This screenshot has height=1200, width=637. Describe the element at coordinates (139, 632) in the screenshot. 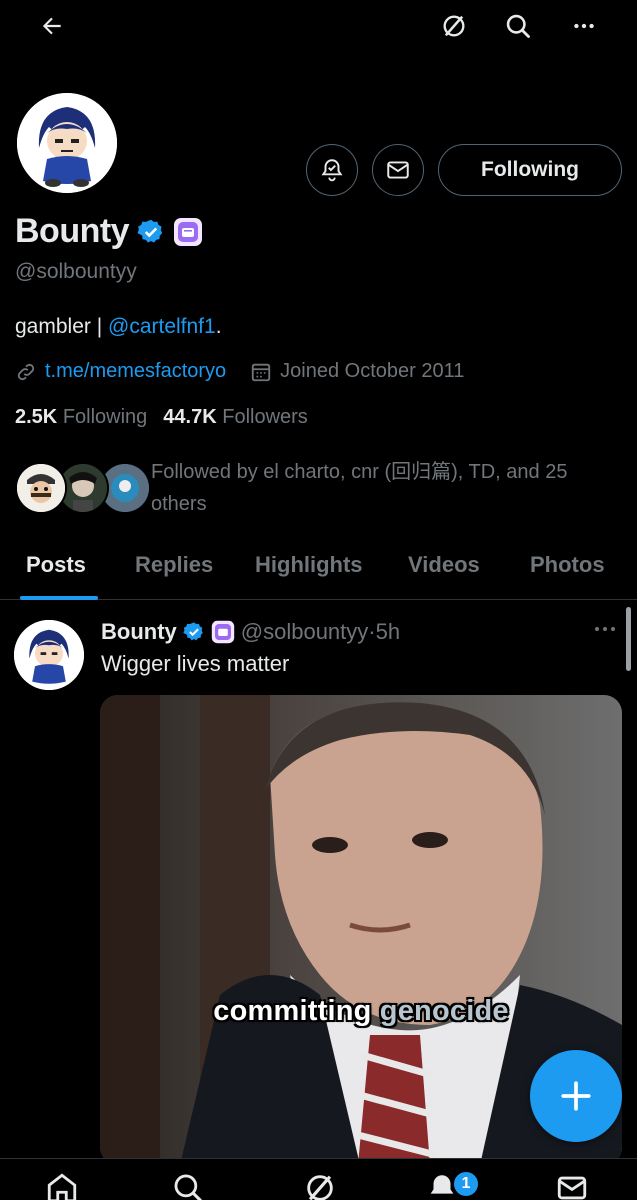

I see `post-author-name: Bounty` at that location.